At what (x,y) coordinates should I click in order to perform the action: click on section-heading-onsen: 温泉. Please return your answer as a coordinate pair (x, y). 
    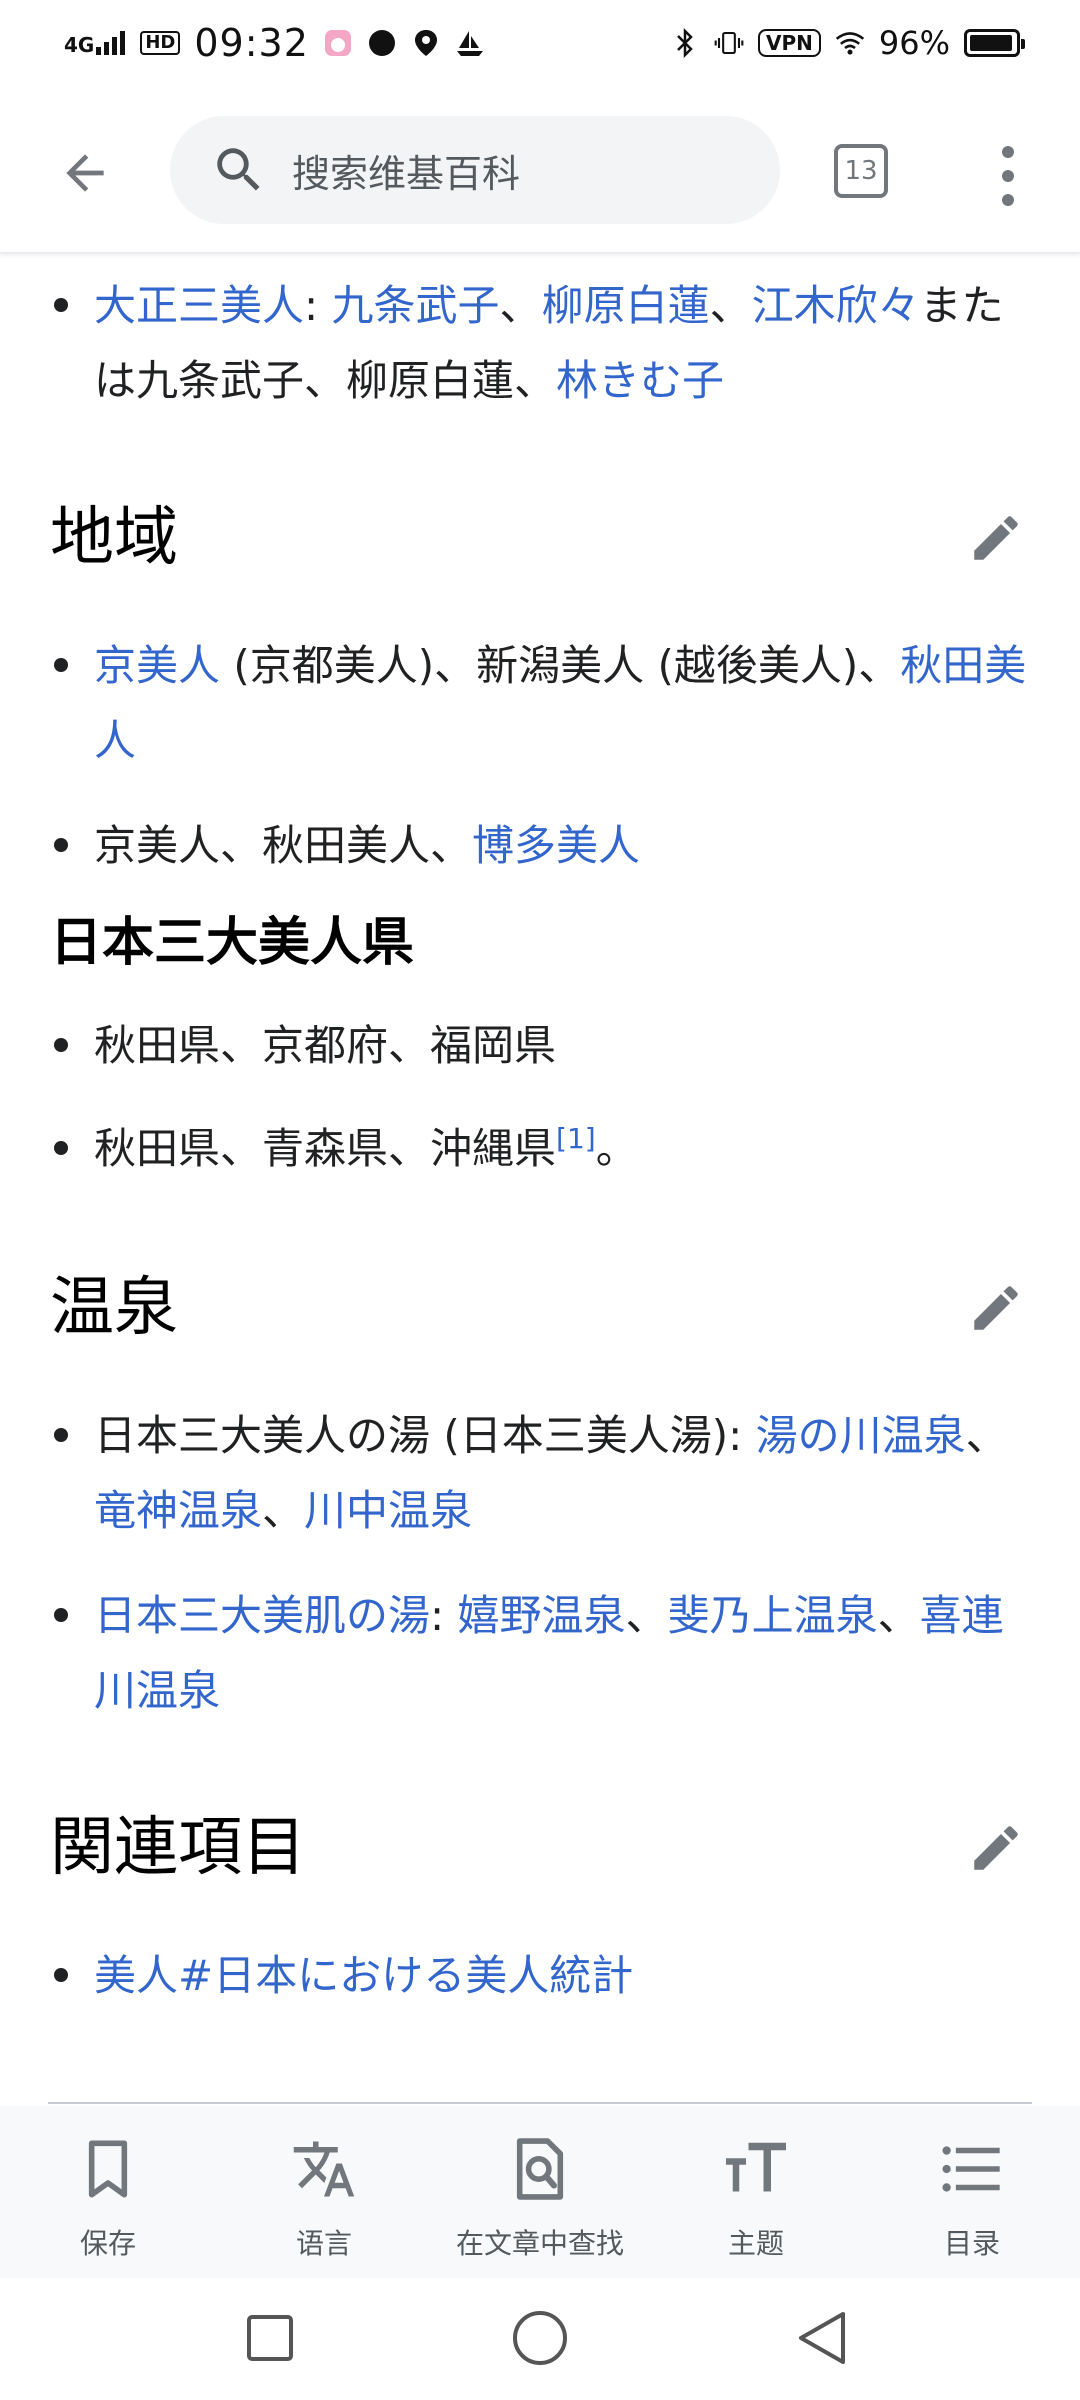
    Looking at the image, I should click on (114, 1308).